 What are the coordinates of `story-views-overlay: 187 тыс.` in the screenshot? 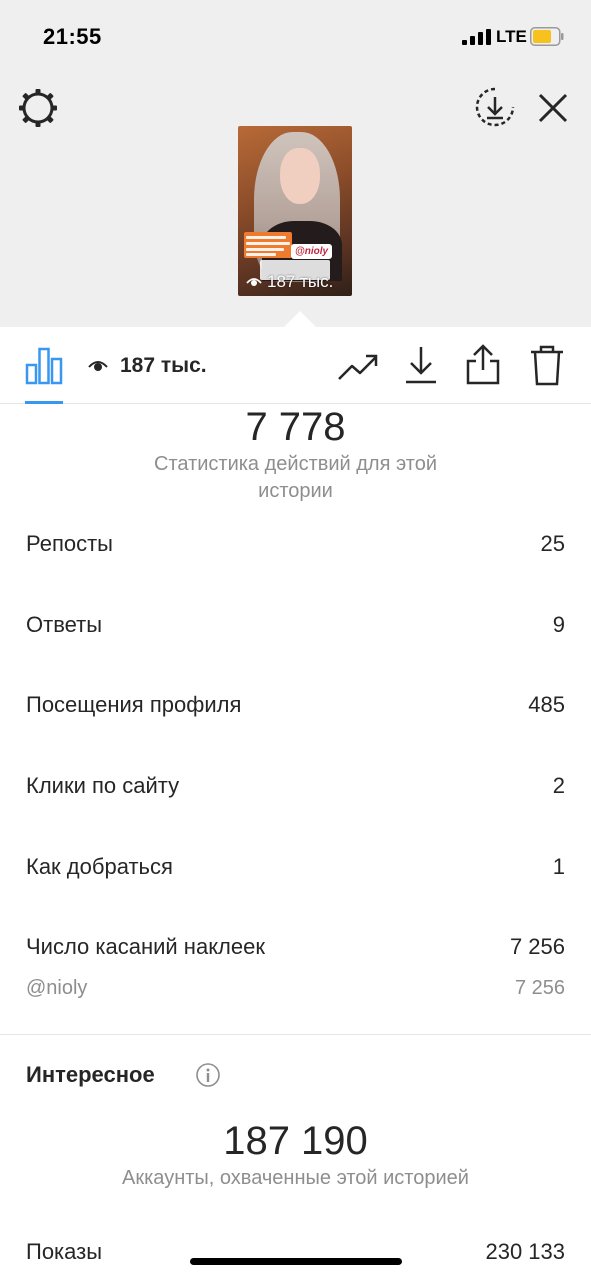 It's located at (289, 282).